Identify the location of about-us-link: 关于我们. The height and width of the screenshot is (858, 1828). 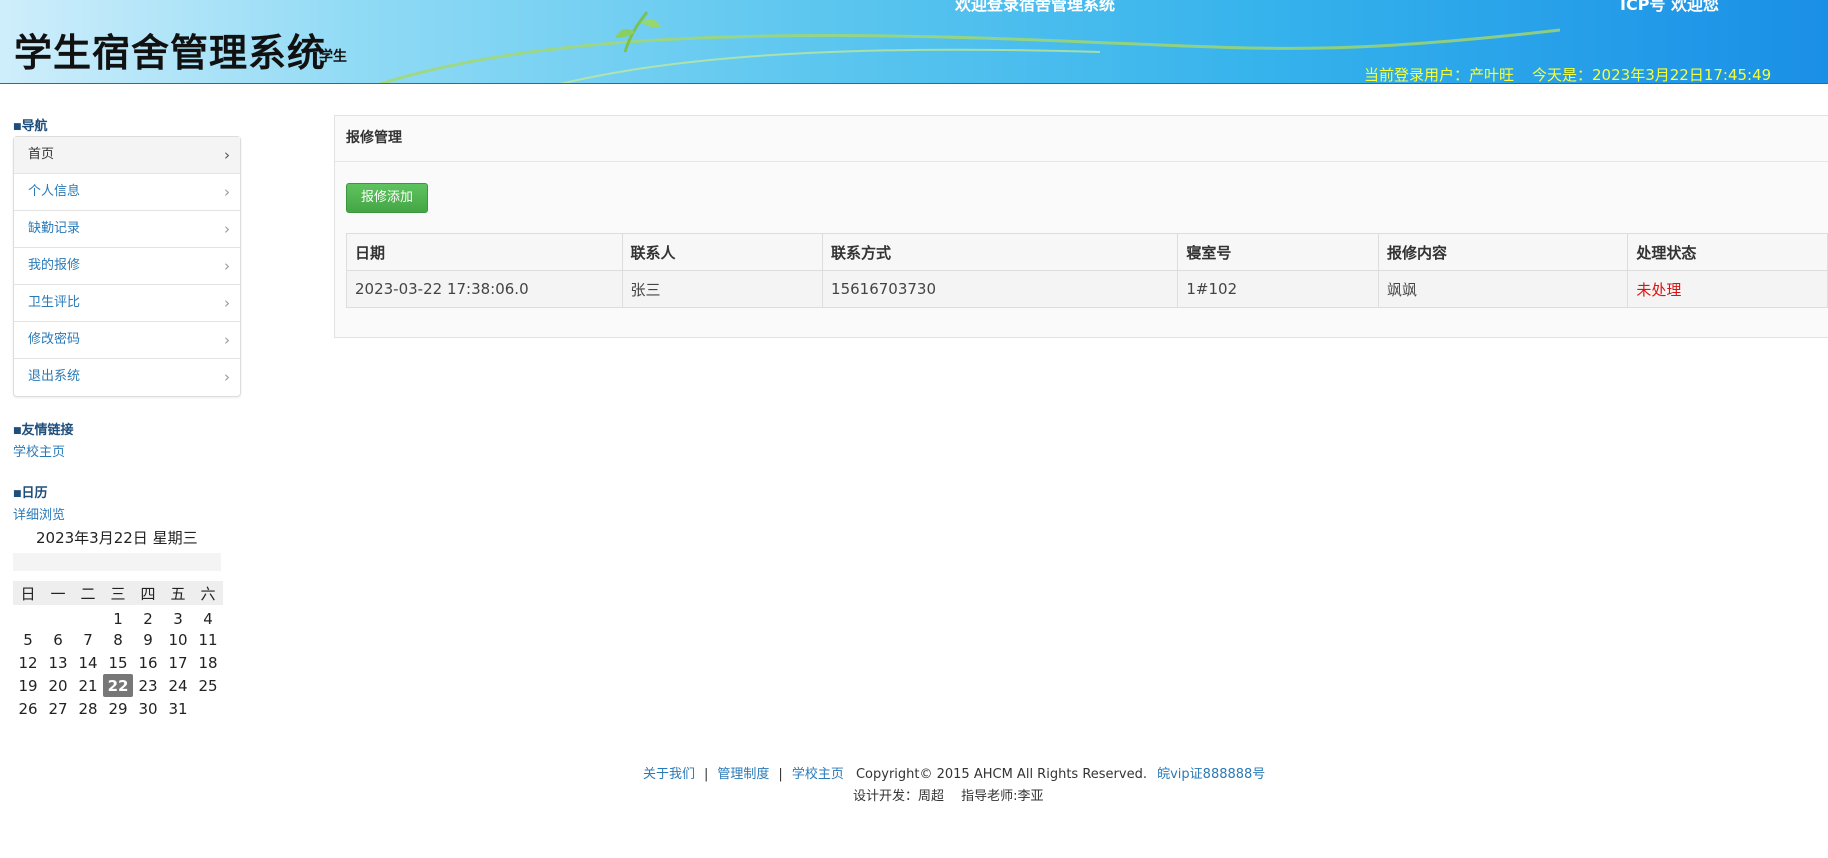
(669, 774).